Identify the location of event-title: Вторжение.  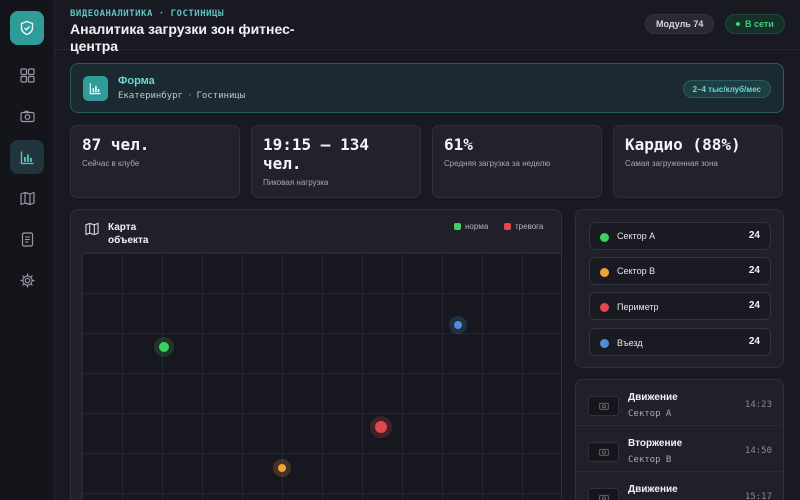
(655, 443).